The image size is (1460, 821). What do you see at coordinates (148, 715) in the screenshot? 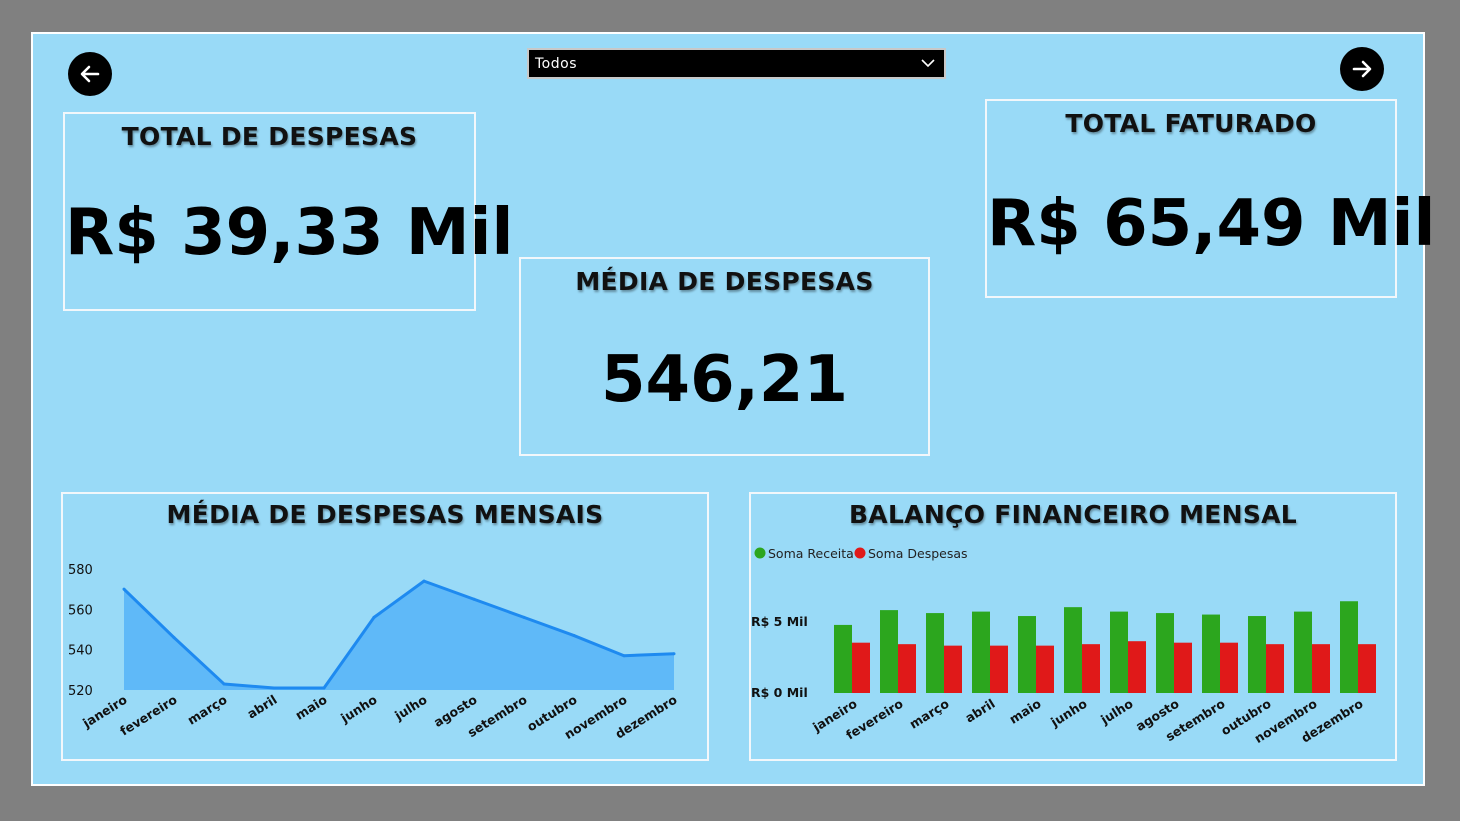
I see `x-tick-label: fevereiro` at bounding box center [148, 715].